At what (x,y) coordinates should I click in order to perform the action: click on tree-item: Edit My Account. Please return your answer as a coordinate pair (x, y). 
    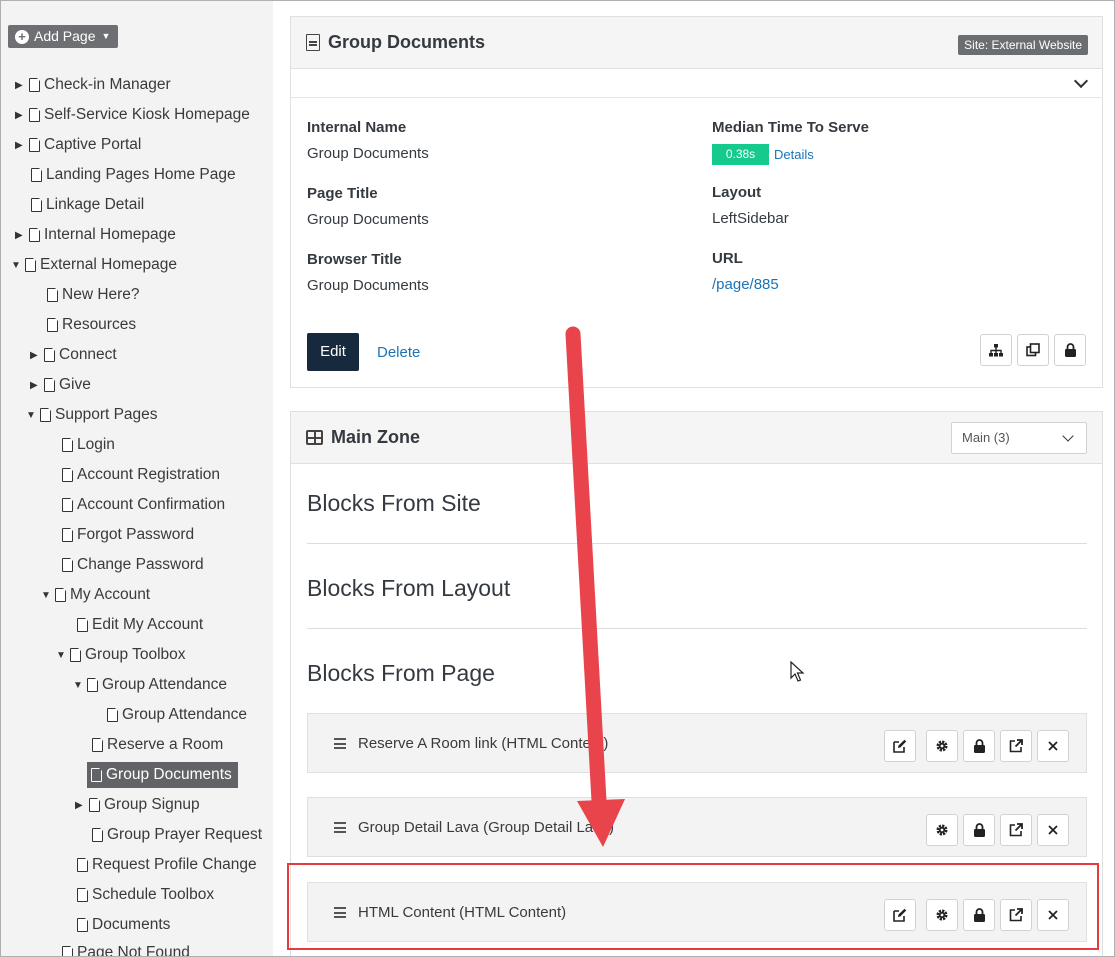
    Looking at the image, I should click on (140, 625).